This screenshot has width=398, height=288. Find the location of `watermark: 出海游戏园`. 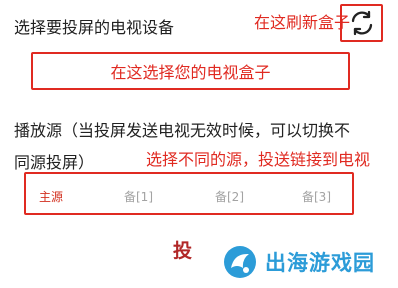

watermark: 出海游戏园 is located at coordinates (306, 262).